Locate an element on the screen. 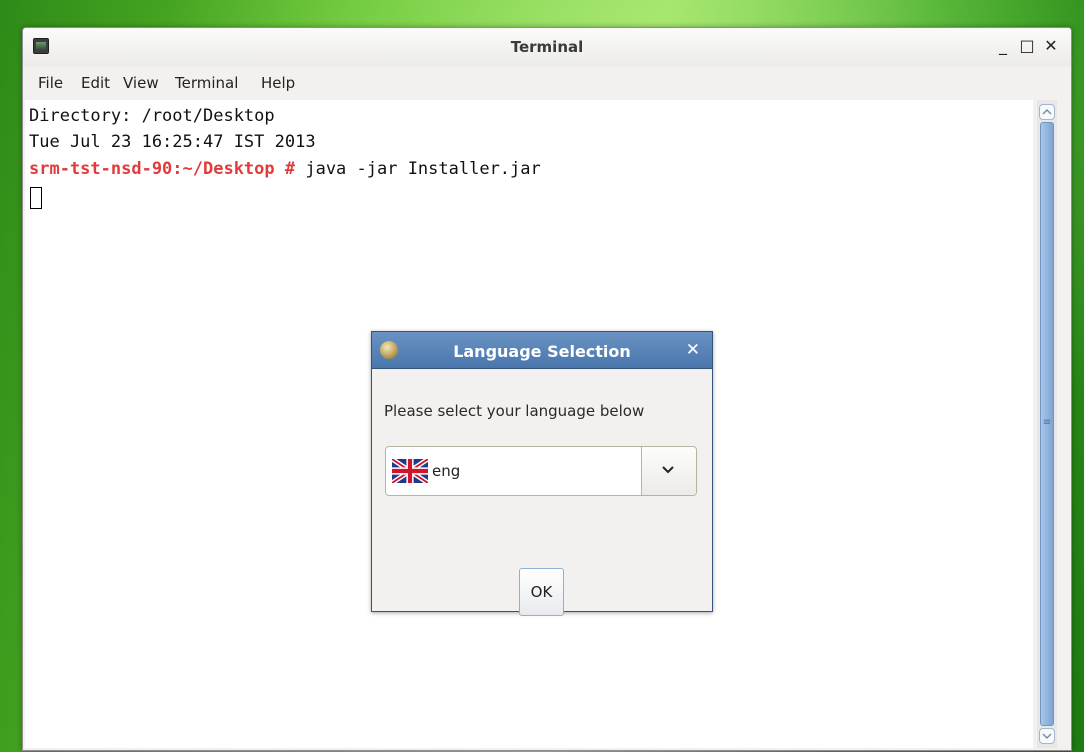 The height and width of the screenshot is (752, 1084). selected-language: eng is located at coordinates (446, 471).